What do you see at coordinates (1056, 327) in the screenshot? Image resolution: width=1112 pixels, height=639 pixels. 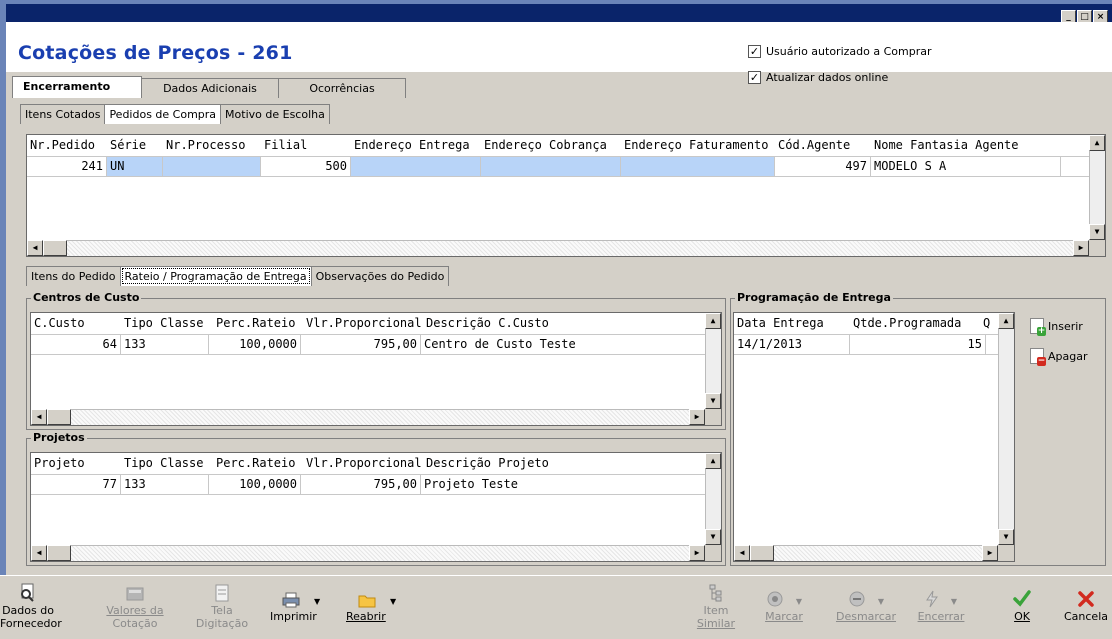 I see `insert-button: + Inserir` at bounding box center [1056, 327].